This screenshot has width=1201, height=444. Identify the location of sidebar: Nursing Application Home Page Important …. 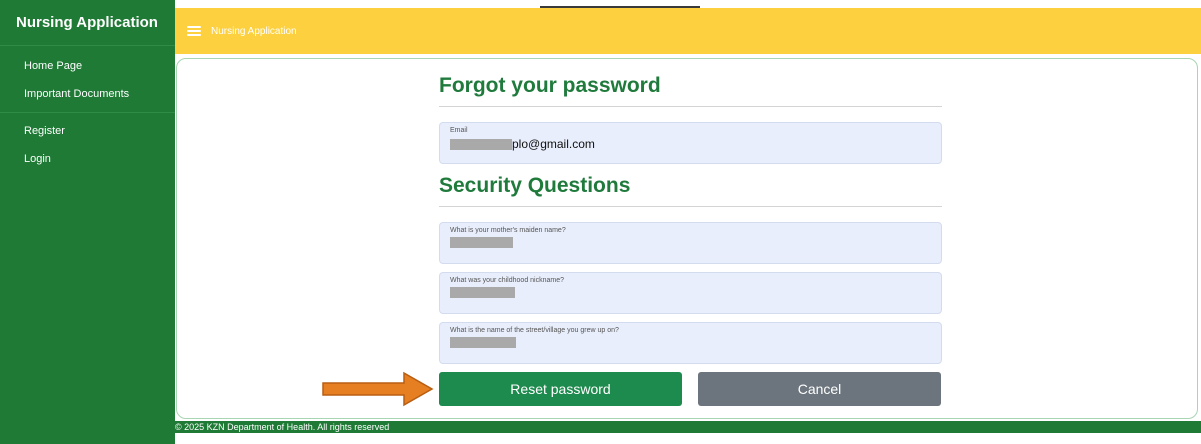
(87, 222).